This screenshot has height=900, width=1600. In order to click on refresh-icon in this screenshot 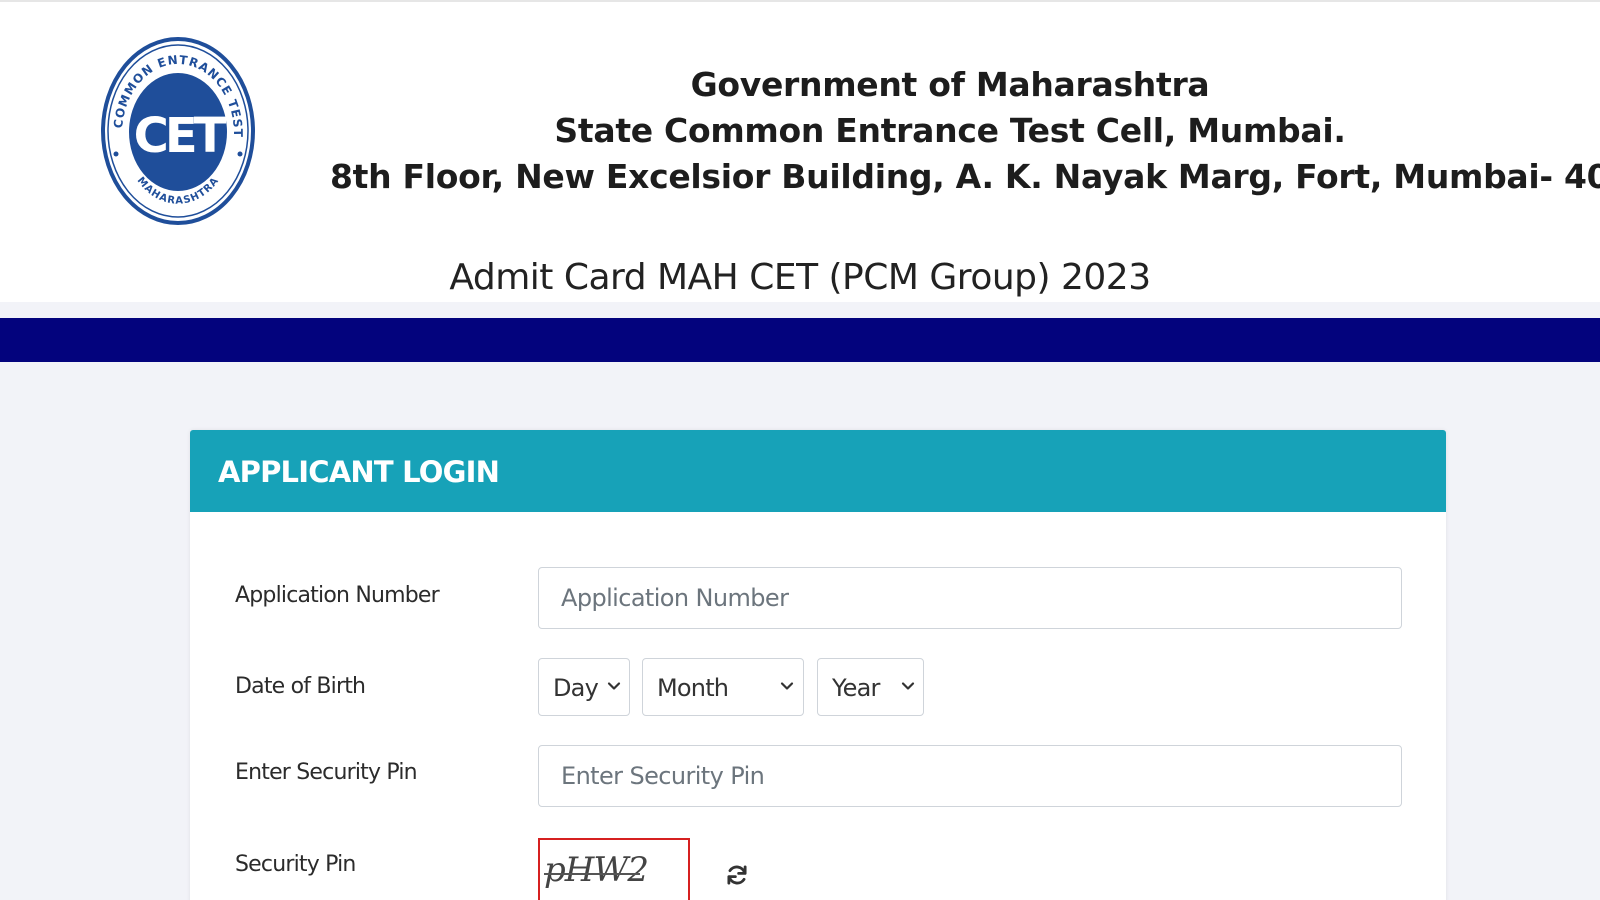, I will do `click(737, 875)`.